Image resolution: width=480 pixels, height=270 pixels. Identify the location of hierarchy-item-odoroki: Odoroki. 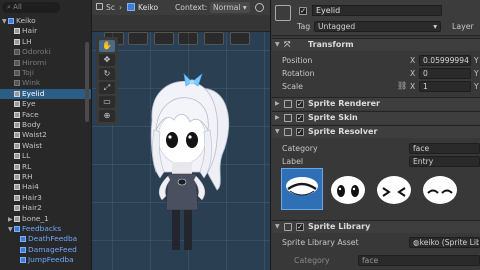
(45, 52).